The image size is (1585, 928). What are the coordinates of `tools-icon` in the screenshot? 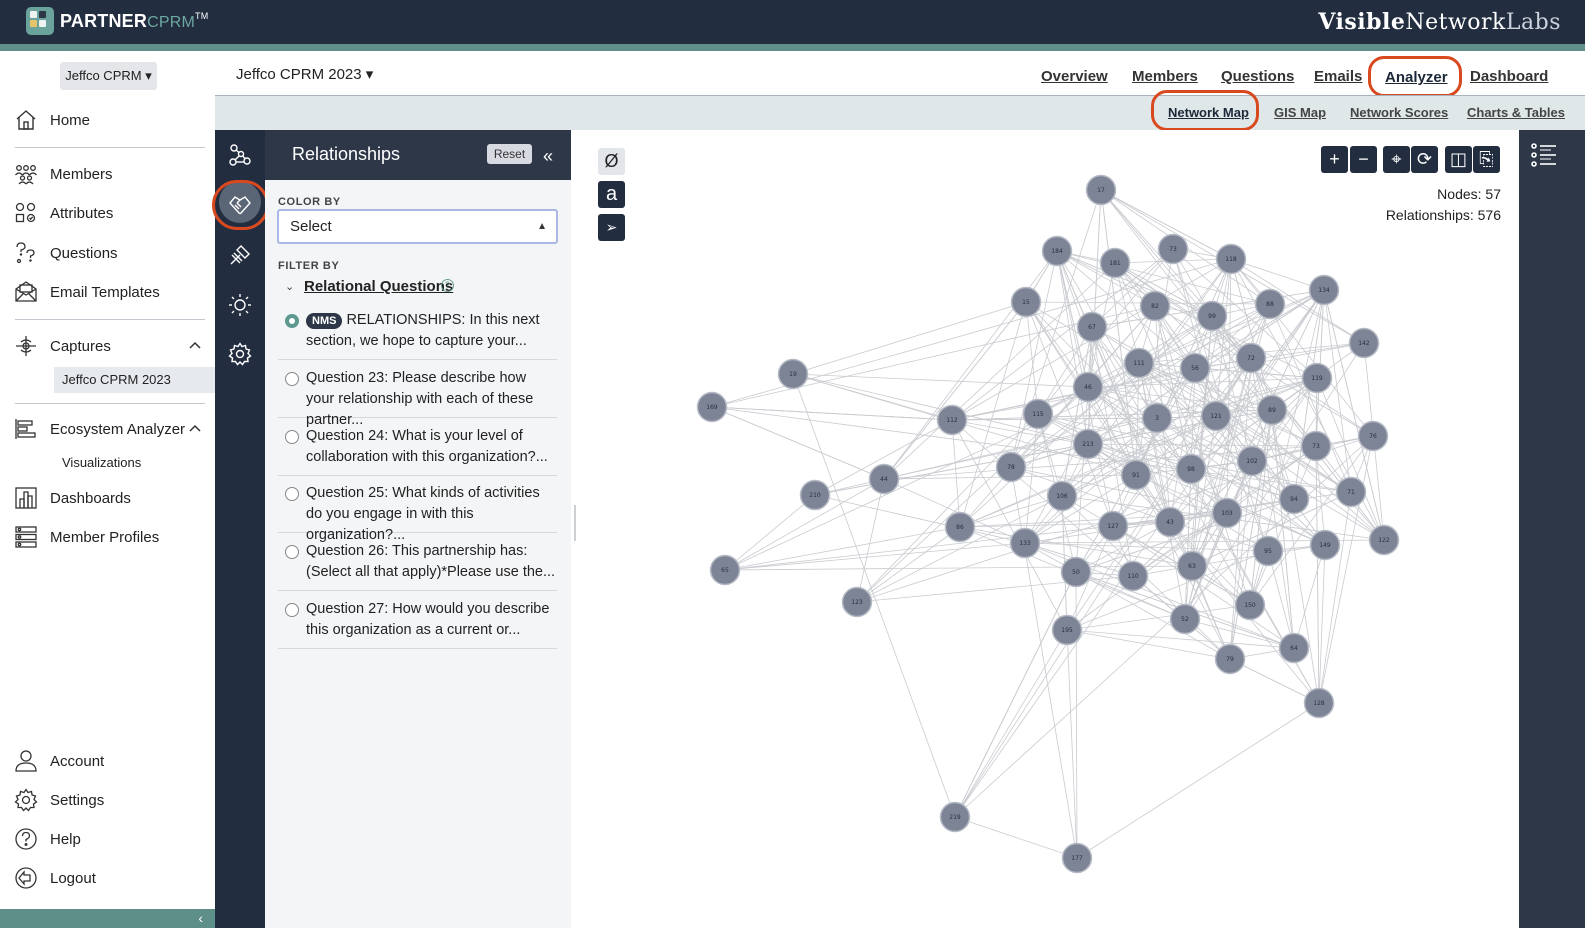 It's located at (240, 255).